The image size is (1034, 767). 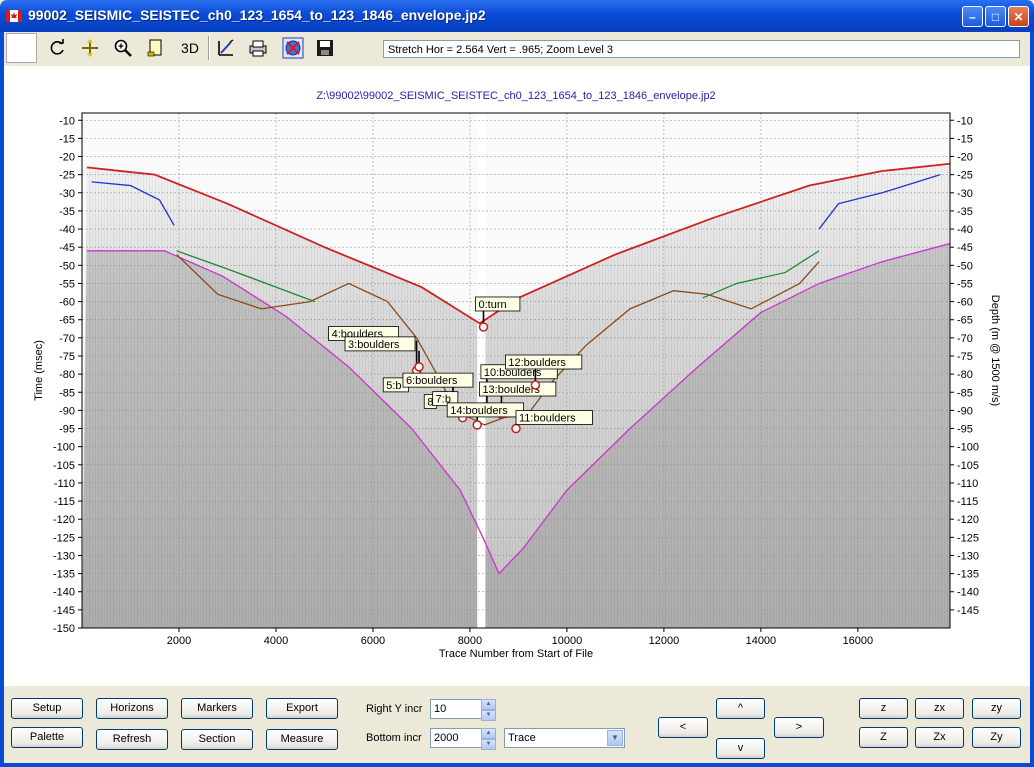 What do you see at coordinates (965, 411) in the screenshot?
I see `right-y-tick-label: -90` at bounding box center [965, 411].